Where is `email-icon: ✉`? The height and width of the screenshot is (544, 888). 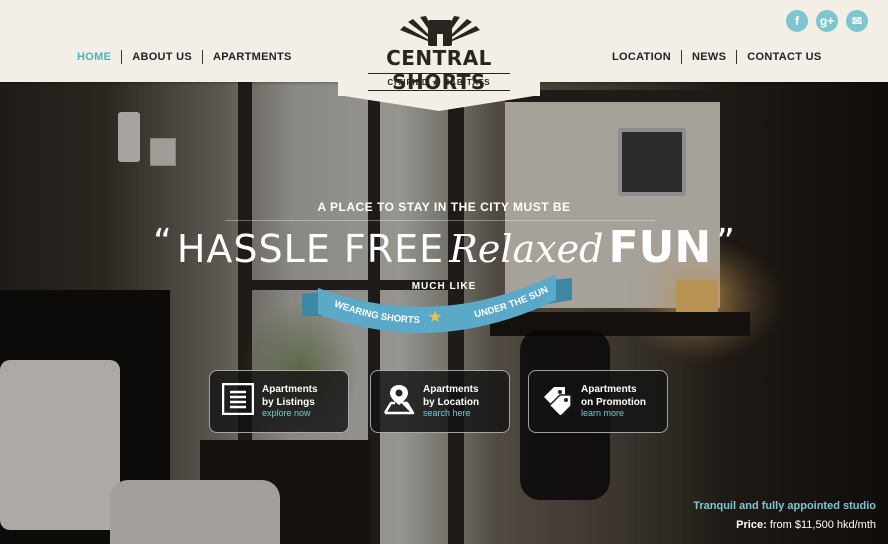
email-icon: ✉ is located at coordinates (857, 21).